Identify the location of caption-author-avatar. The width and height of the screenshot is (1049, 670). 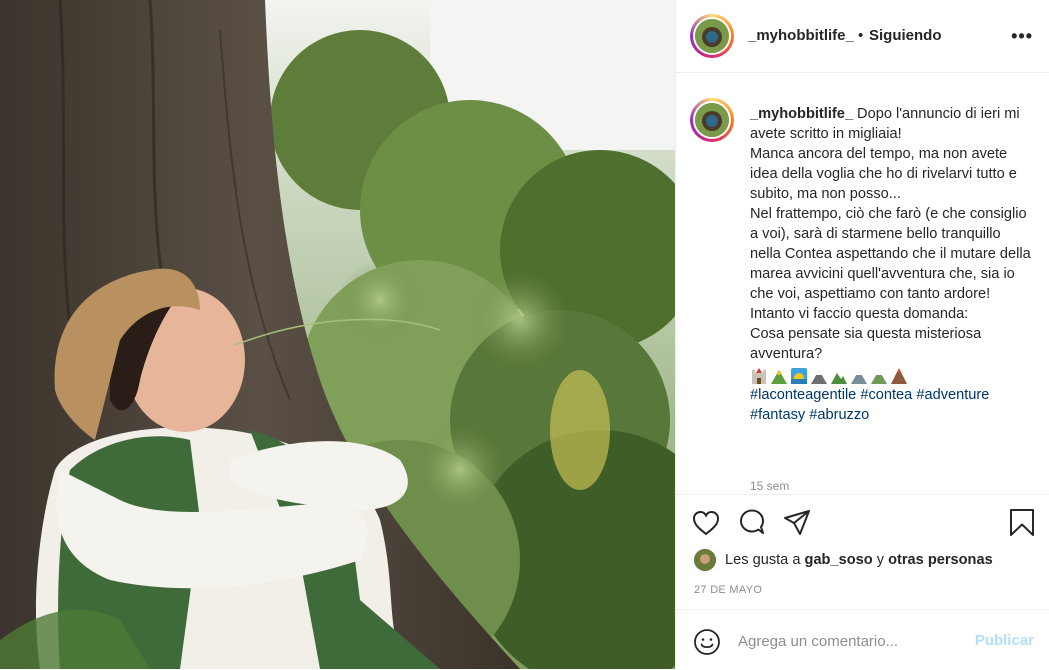
(712, 120).